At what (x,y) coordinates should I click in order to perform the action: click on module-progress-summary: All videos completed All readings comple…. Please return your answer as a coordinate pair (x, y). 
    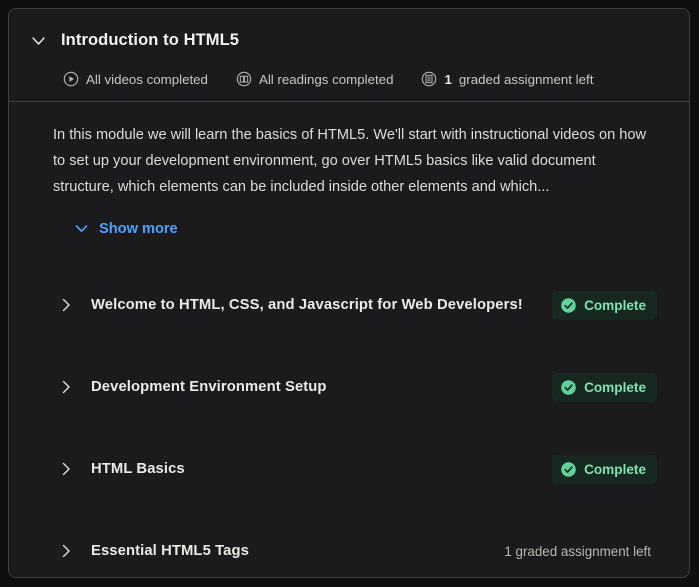
    Looking at the image, I should click on (347, 79).